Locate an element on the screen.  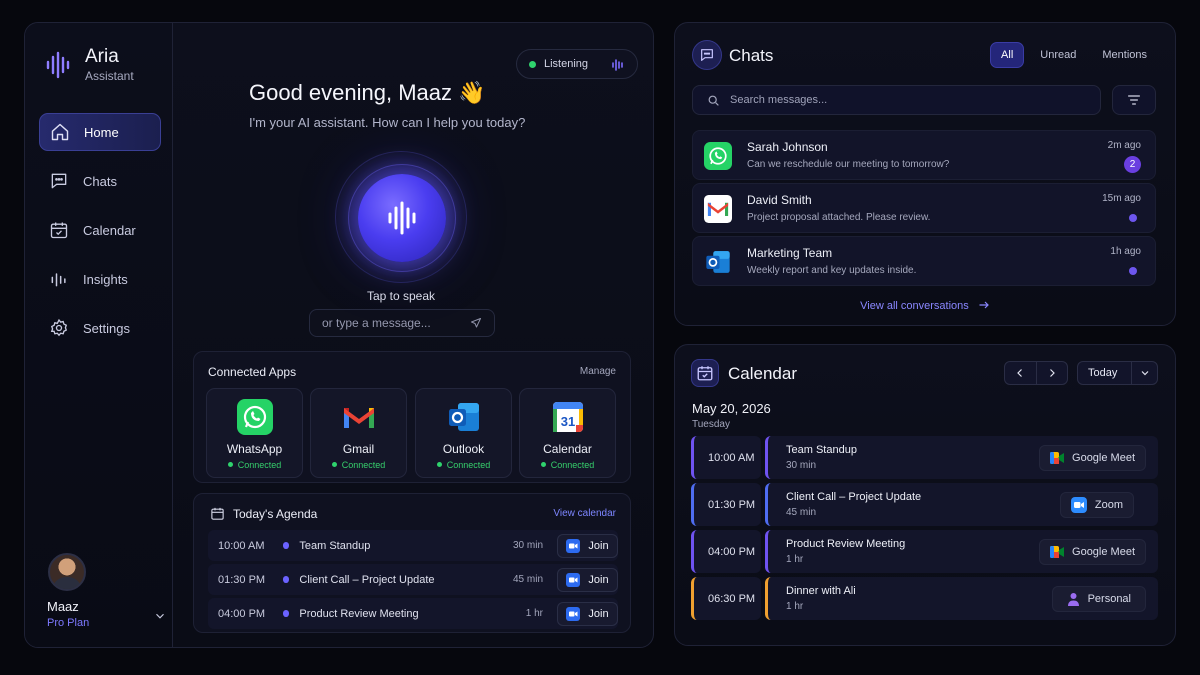
sidebar-item-calendar: Calendar is located at coordinates (100, 230).